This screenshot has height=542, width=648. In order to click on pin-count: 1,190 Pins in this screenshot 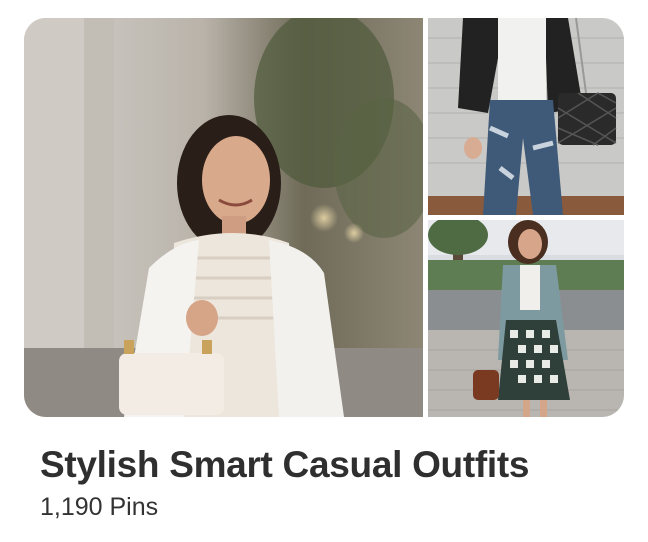, I will do `click(99, 507)`.